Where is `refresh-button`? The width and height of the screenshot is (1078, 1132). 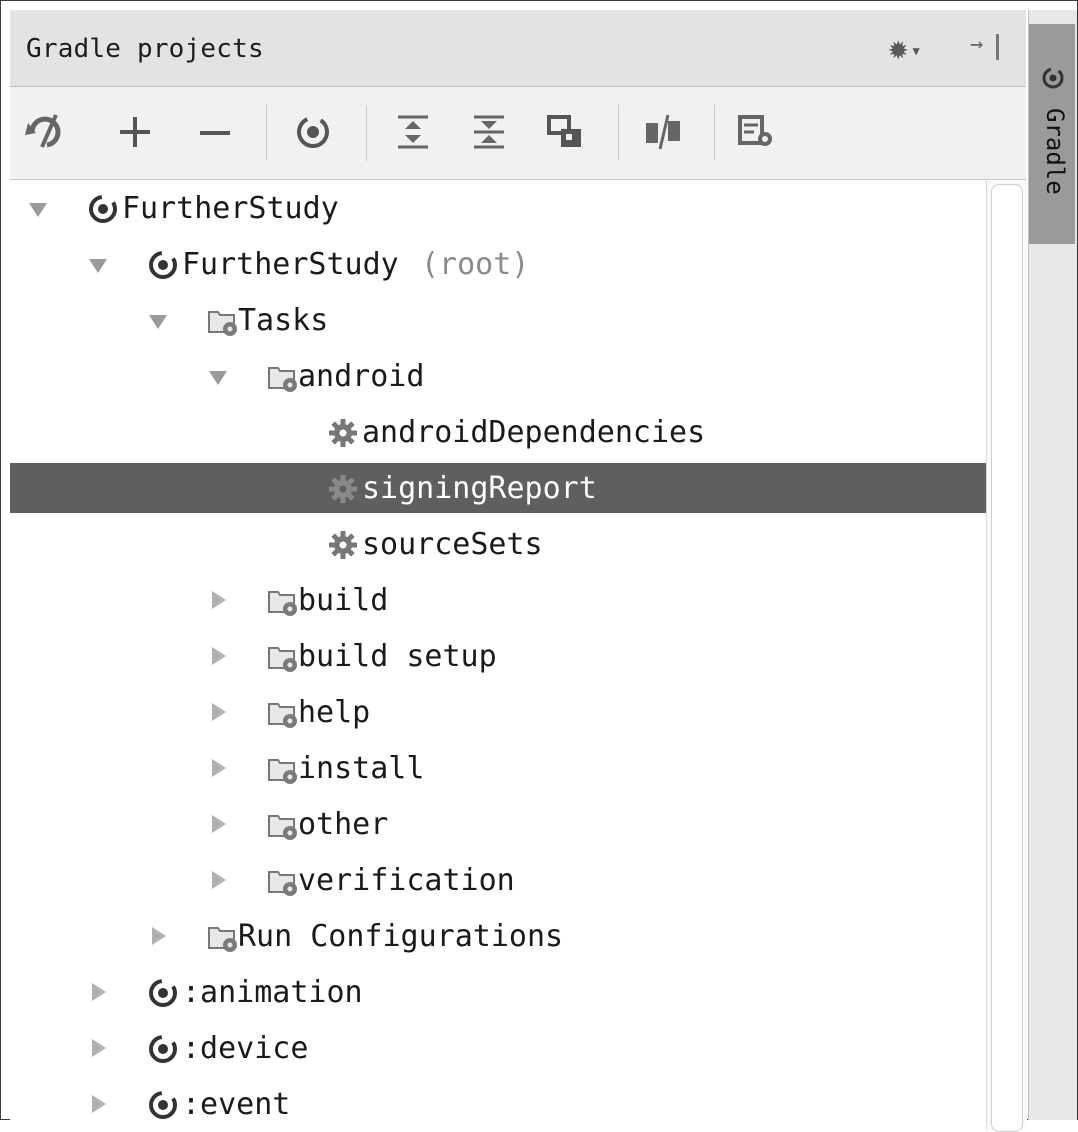
refresh-button is located at coordinates (47, 132).